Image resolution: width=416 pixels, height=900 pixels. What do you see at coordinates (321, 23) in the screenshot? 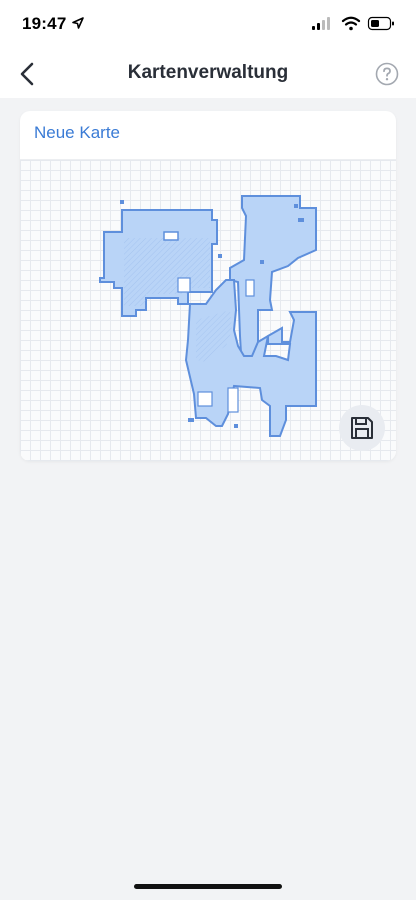
I see `cellular-signal-icon` at bounding box center [321, 23].